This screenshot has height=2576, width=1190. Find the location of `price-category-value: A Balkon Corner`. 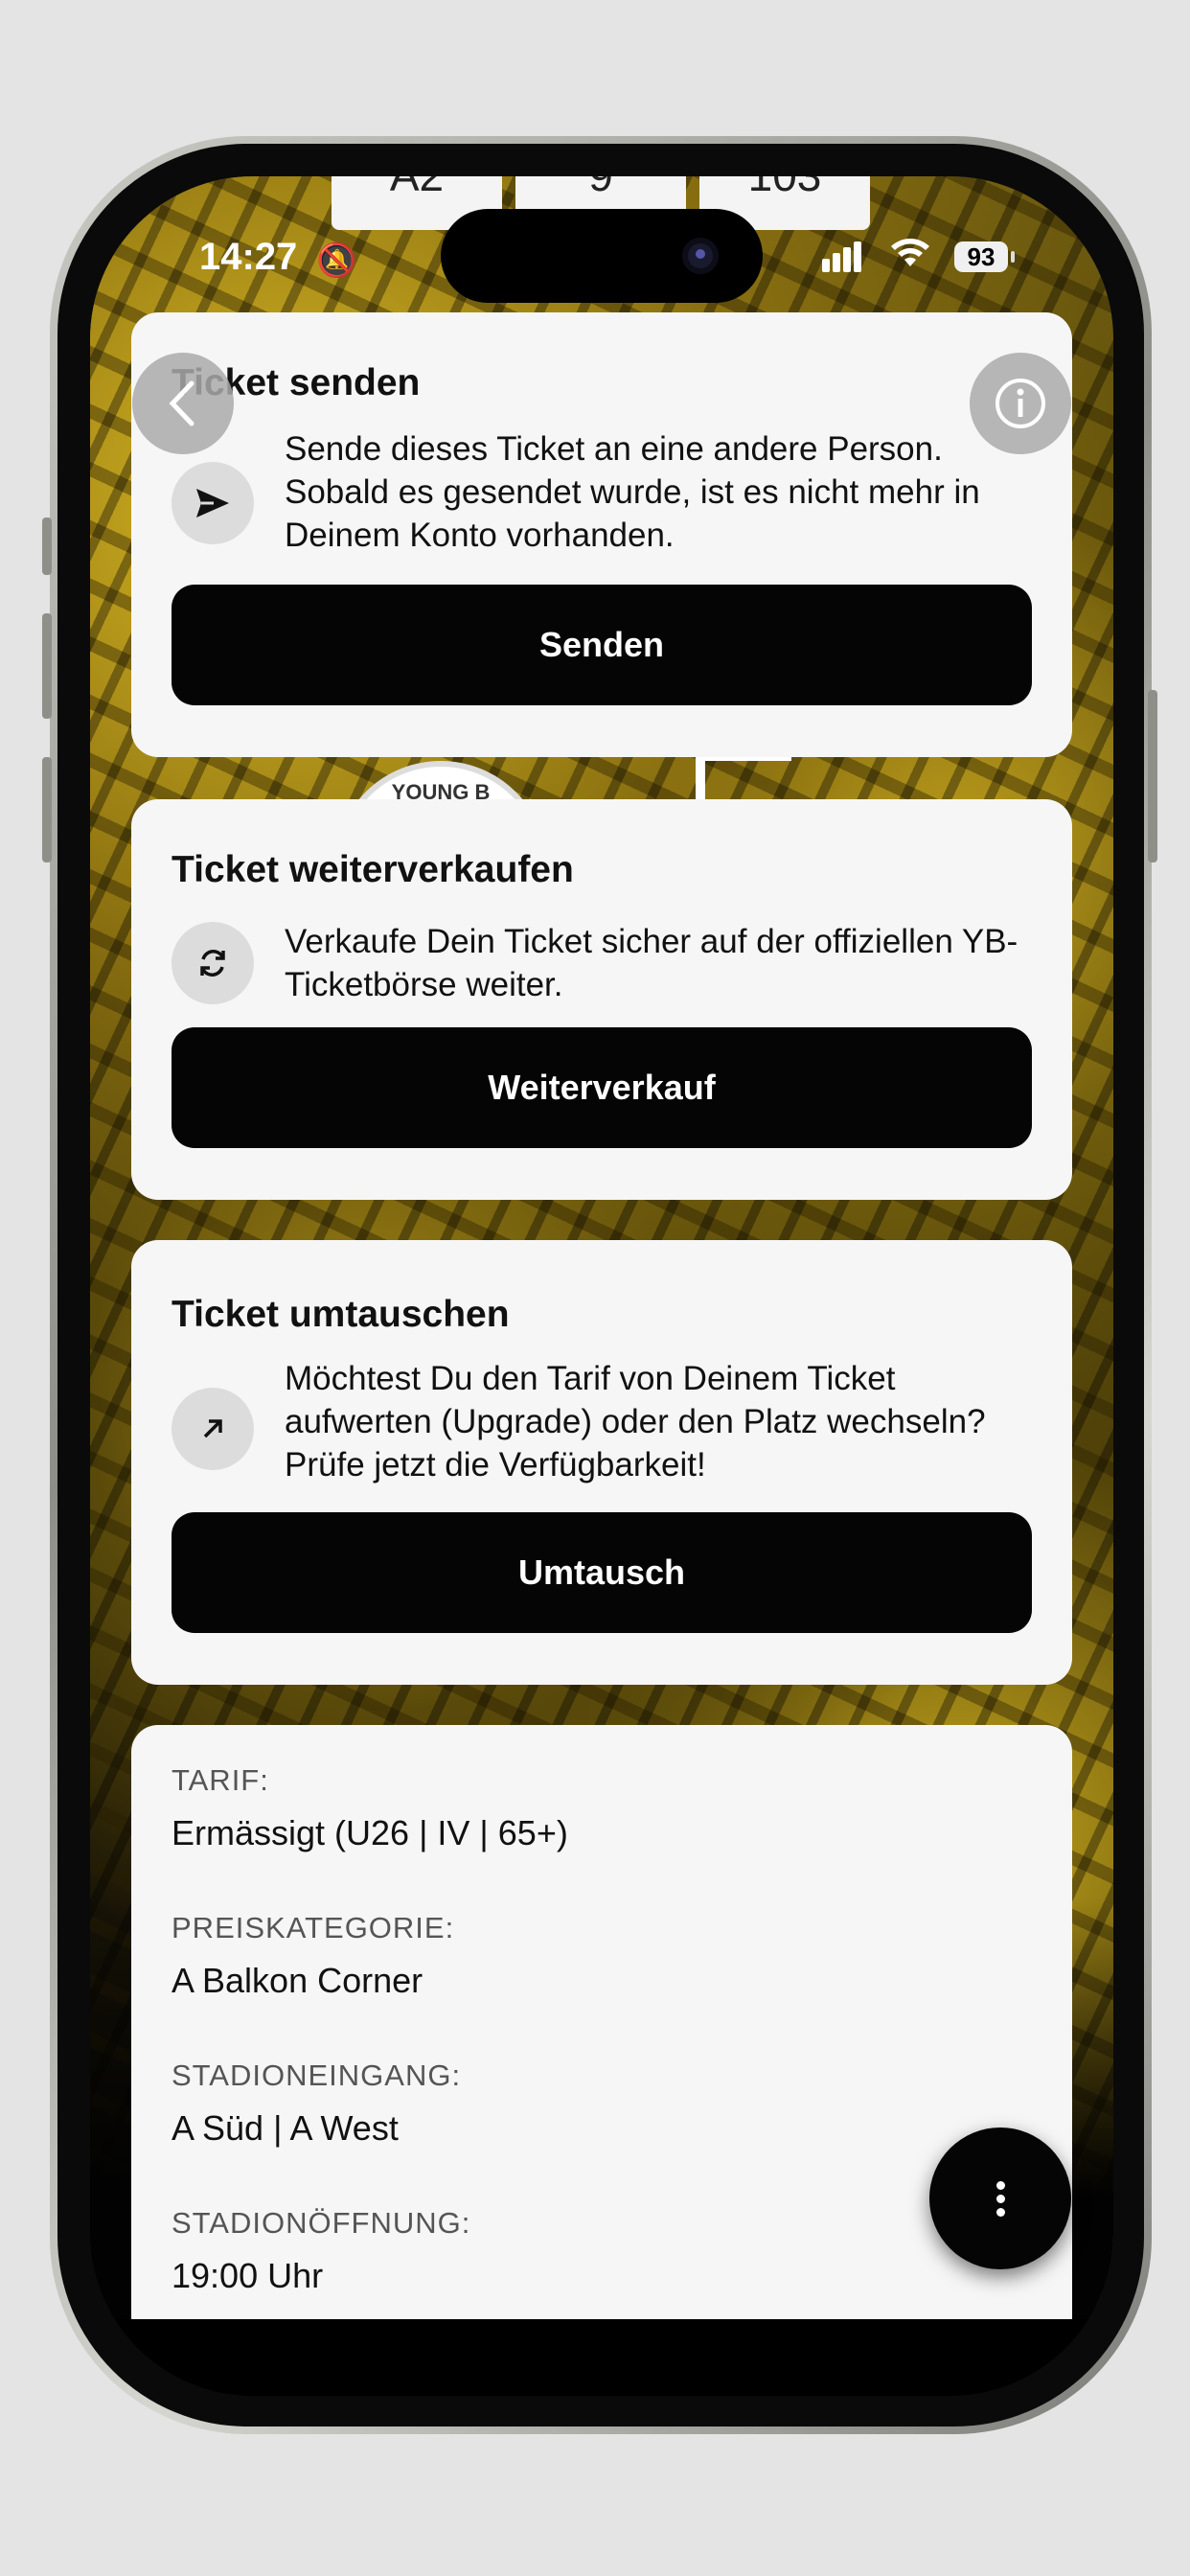

price-category-value: A Balkon Corner is located at coordinates (297, 1981).